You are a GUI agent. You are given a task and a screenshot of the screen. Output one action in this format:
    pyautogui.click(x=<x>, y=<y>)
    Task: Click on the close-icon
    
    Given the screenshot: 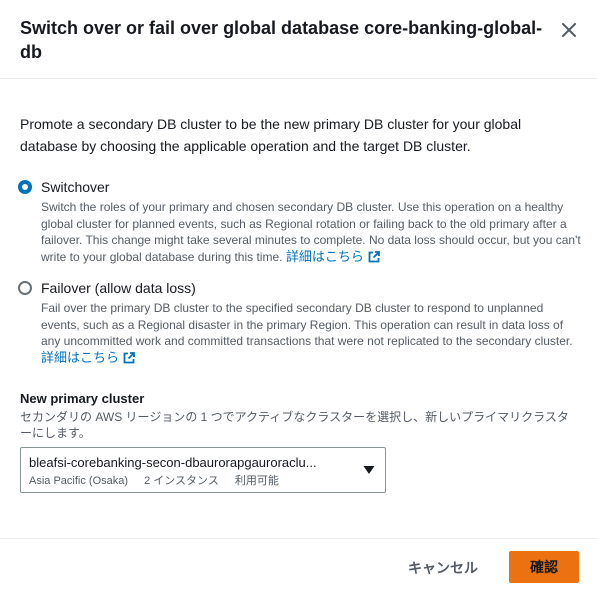 What is the action you would take?
    pyautogui.click(x=569, y=30)
    